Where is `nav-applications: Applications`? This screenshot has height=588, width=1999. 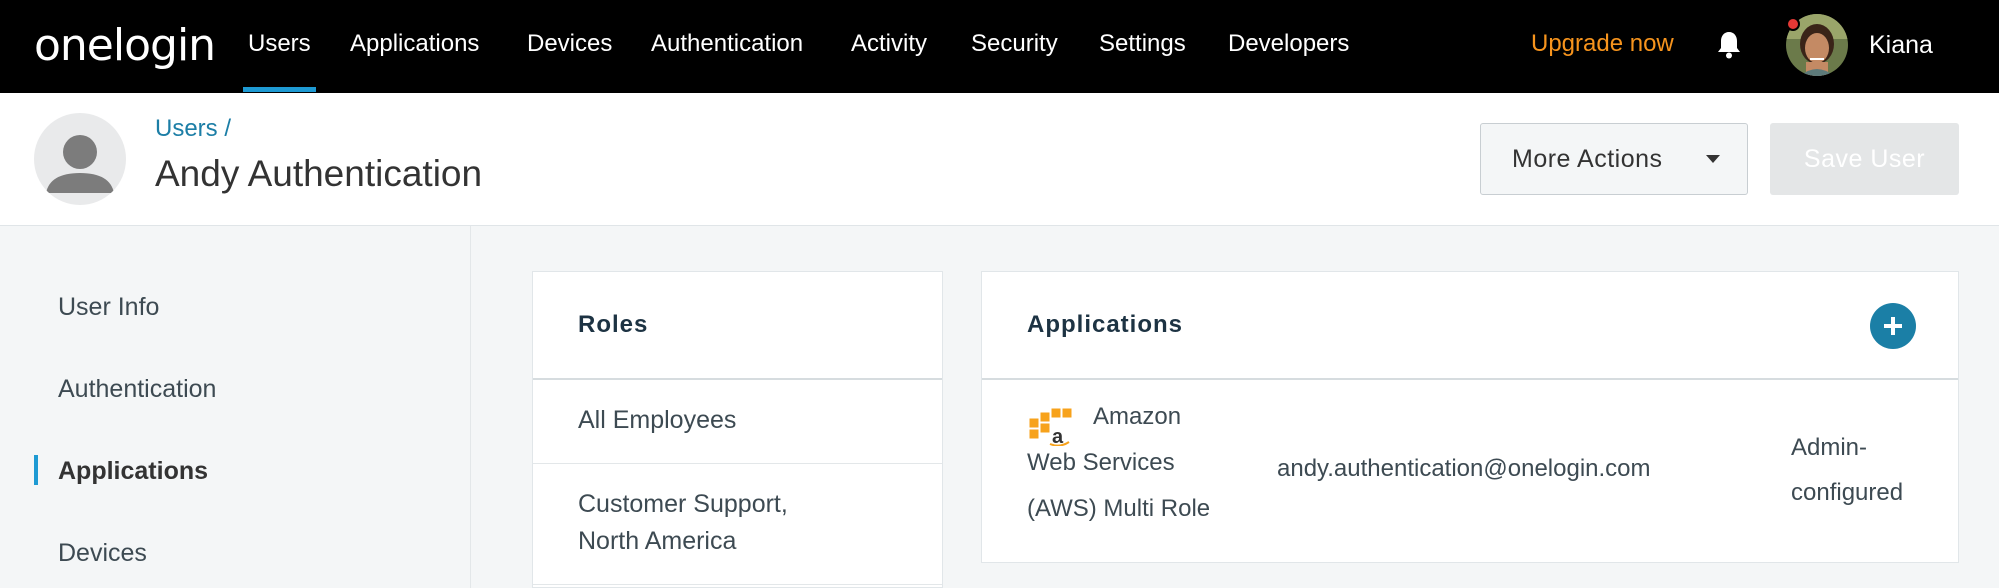
nav-applications: Applications is located at coordinates (414, 44).